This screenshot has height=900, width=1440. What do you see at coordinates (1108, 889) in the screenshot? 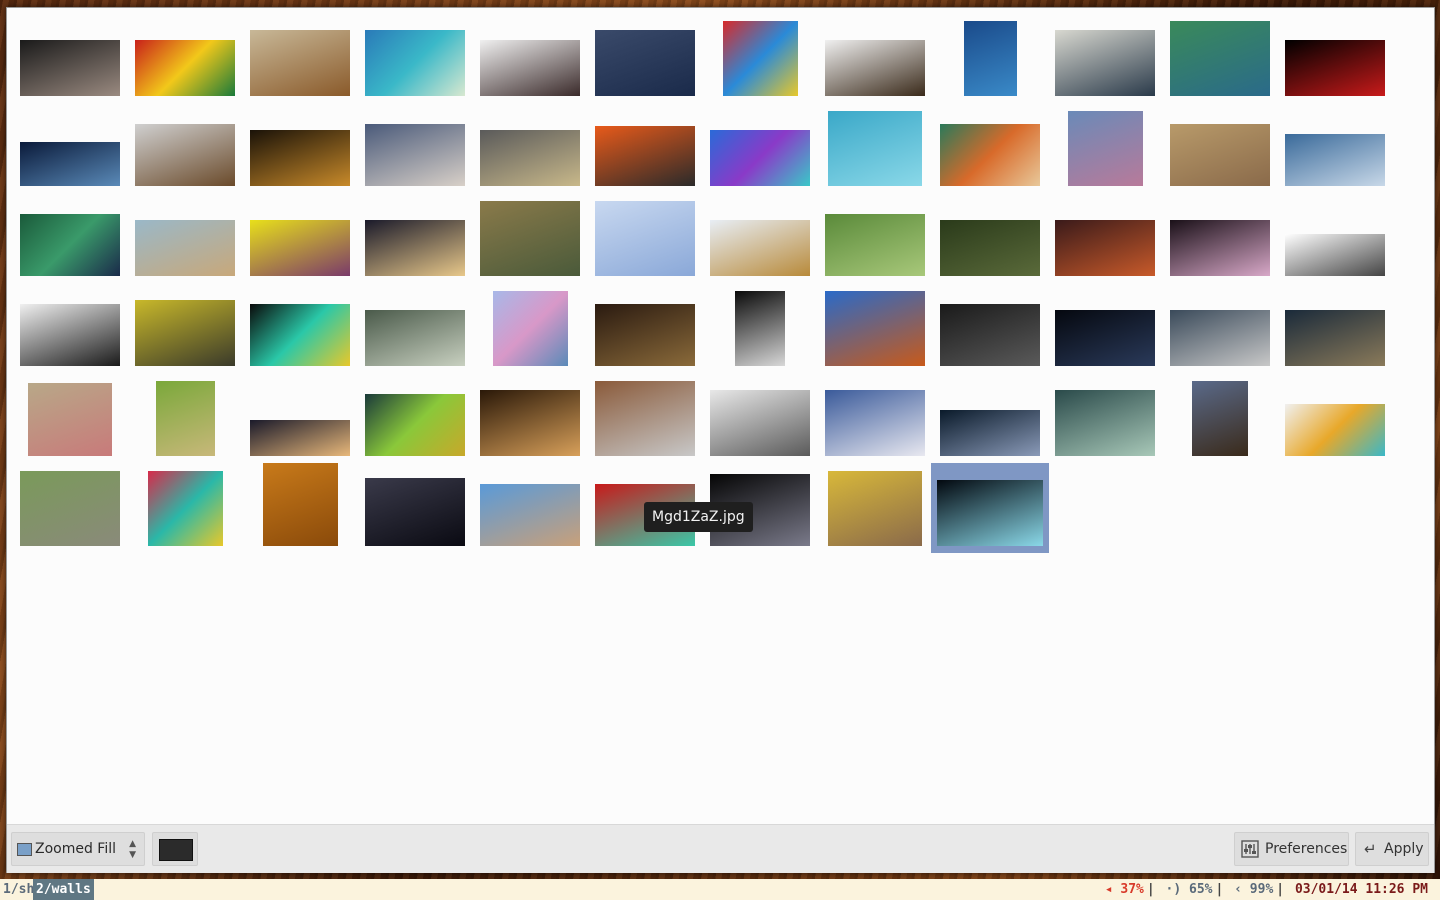
I see `volume-icon: ◂` at bounding box center [1108, 889].